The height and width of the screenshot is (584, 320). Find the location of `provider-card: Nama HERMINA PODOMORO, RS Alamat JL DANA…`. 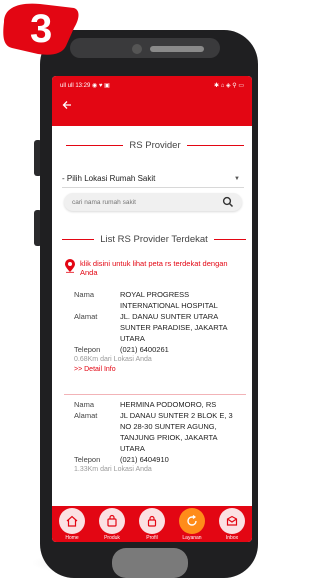

provider-card: Nama HERMINA PODOMORO, RS Alamat JL DANA… is located at coordinates (159, 437).